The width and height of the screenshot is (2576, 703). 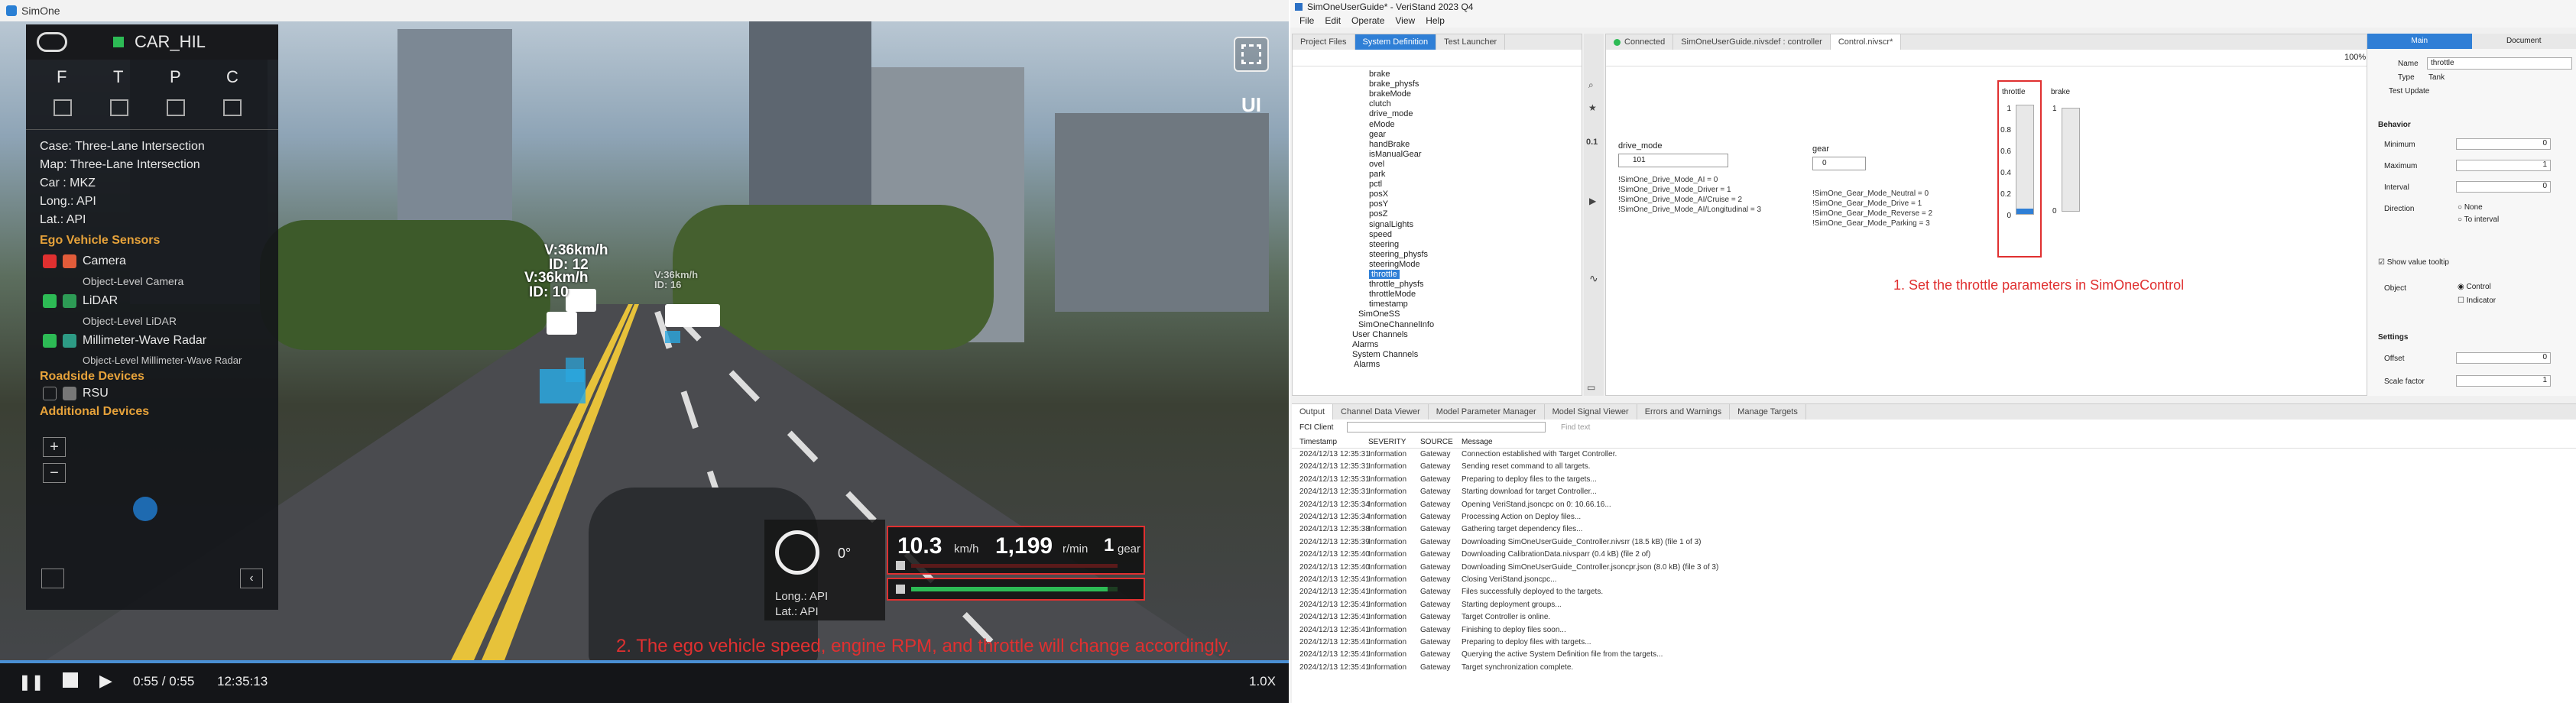 What do you see at coordinates (1382, 124) in the screenshot?
I see `tree-item: eMode` at bounding box center [1382, 124].